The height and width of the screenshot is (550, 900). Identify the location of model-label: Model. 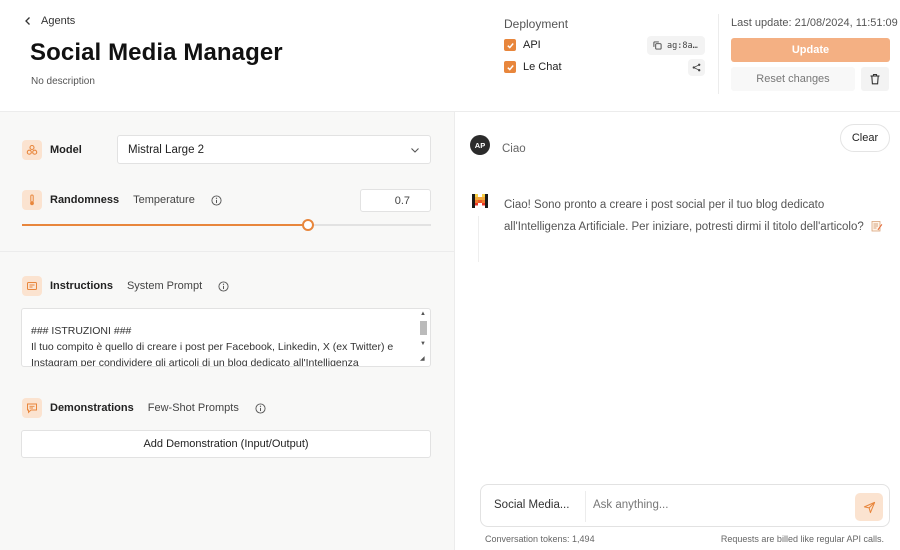
(66, 150).